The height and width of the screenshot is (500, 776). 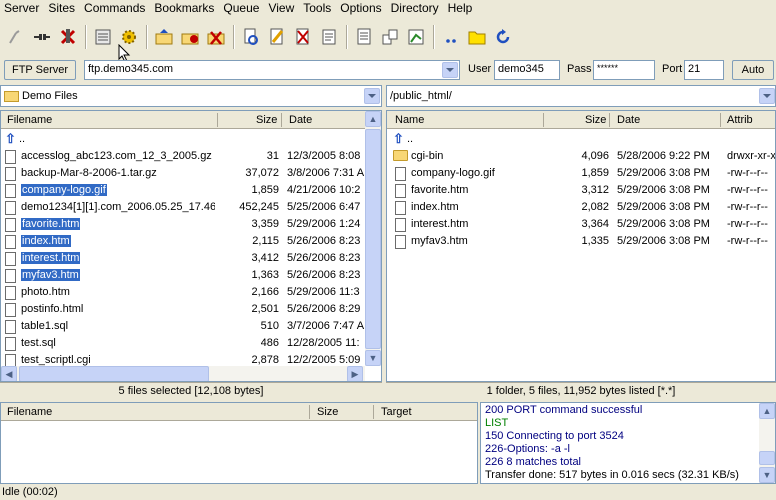 I want to click on local-file-size: 31, so click(x=272, y=156).